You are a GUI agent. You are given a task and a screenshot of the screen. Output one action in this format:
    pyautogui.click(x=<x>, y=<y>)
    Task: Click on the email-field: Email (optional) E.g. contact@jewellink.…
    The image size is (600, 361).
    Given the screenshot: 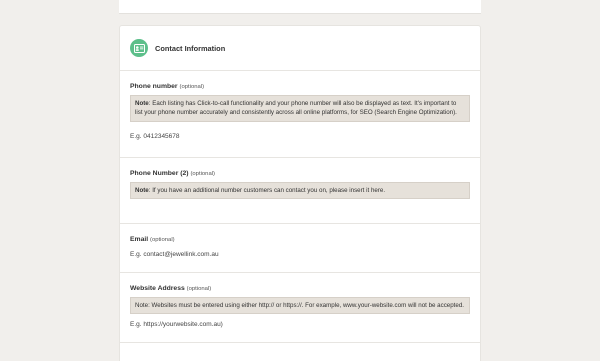 What is the action you would take?
    pyautogui.click(x=300, y=248)
    